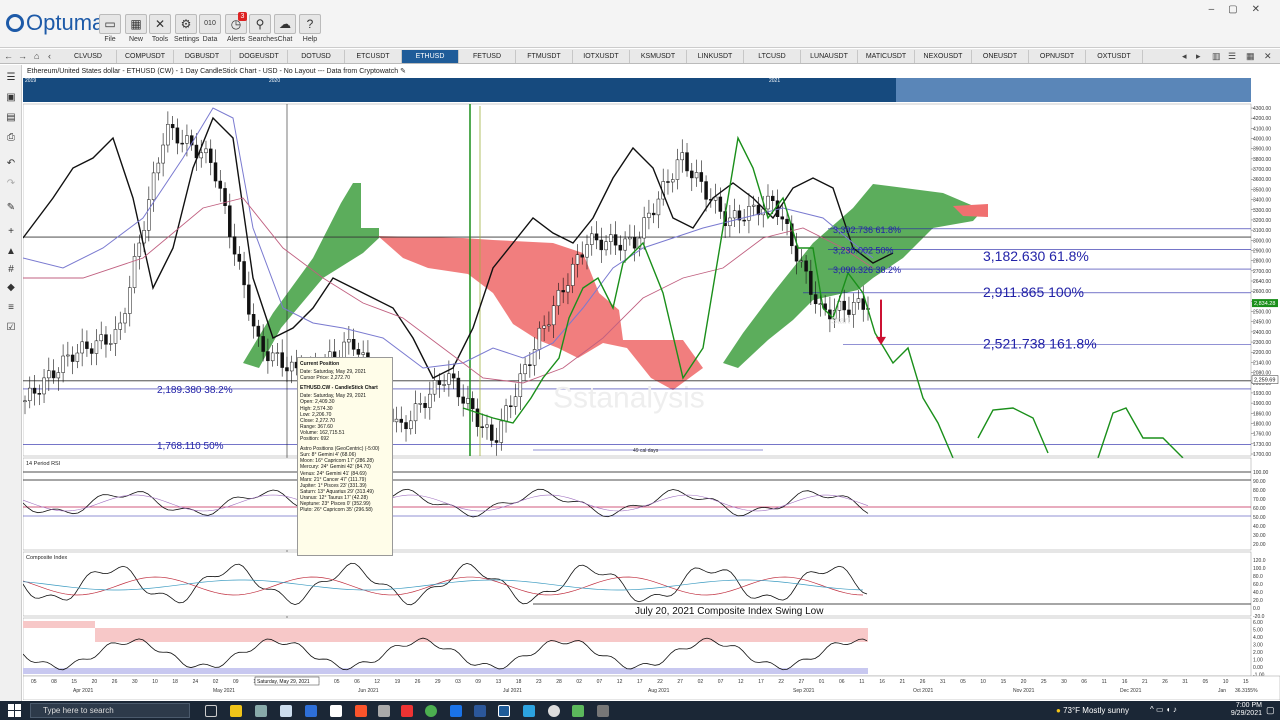 The width and height of the screenshot is (1280, 720). Describe the element at coordinates (1163, 709) in the screenshot. I see `system-tray-icons: ^ ▭ ◖ ♪` at that location.